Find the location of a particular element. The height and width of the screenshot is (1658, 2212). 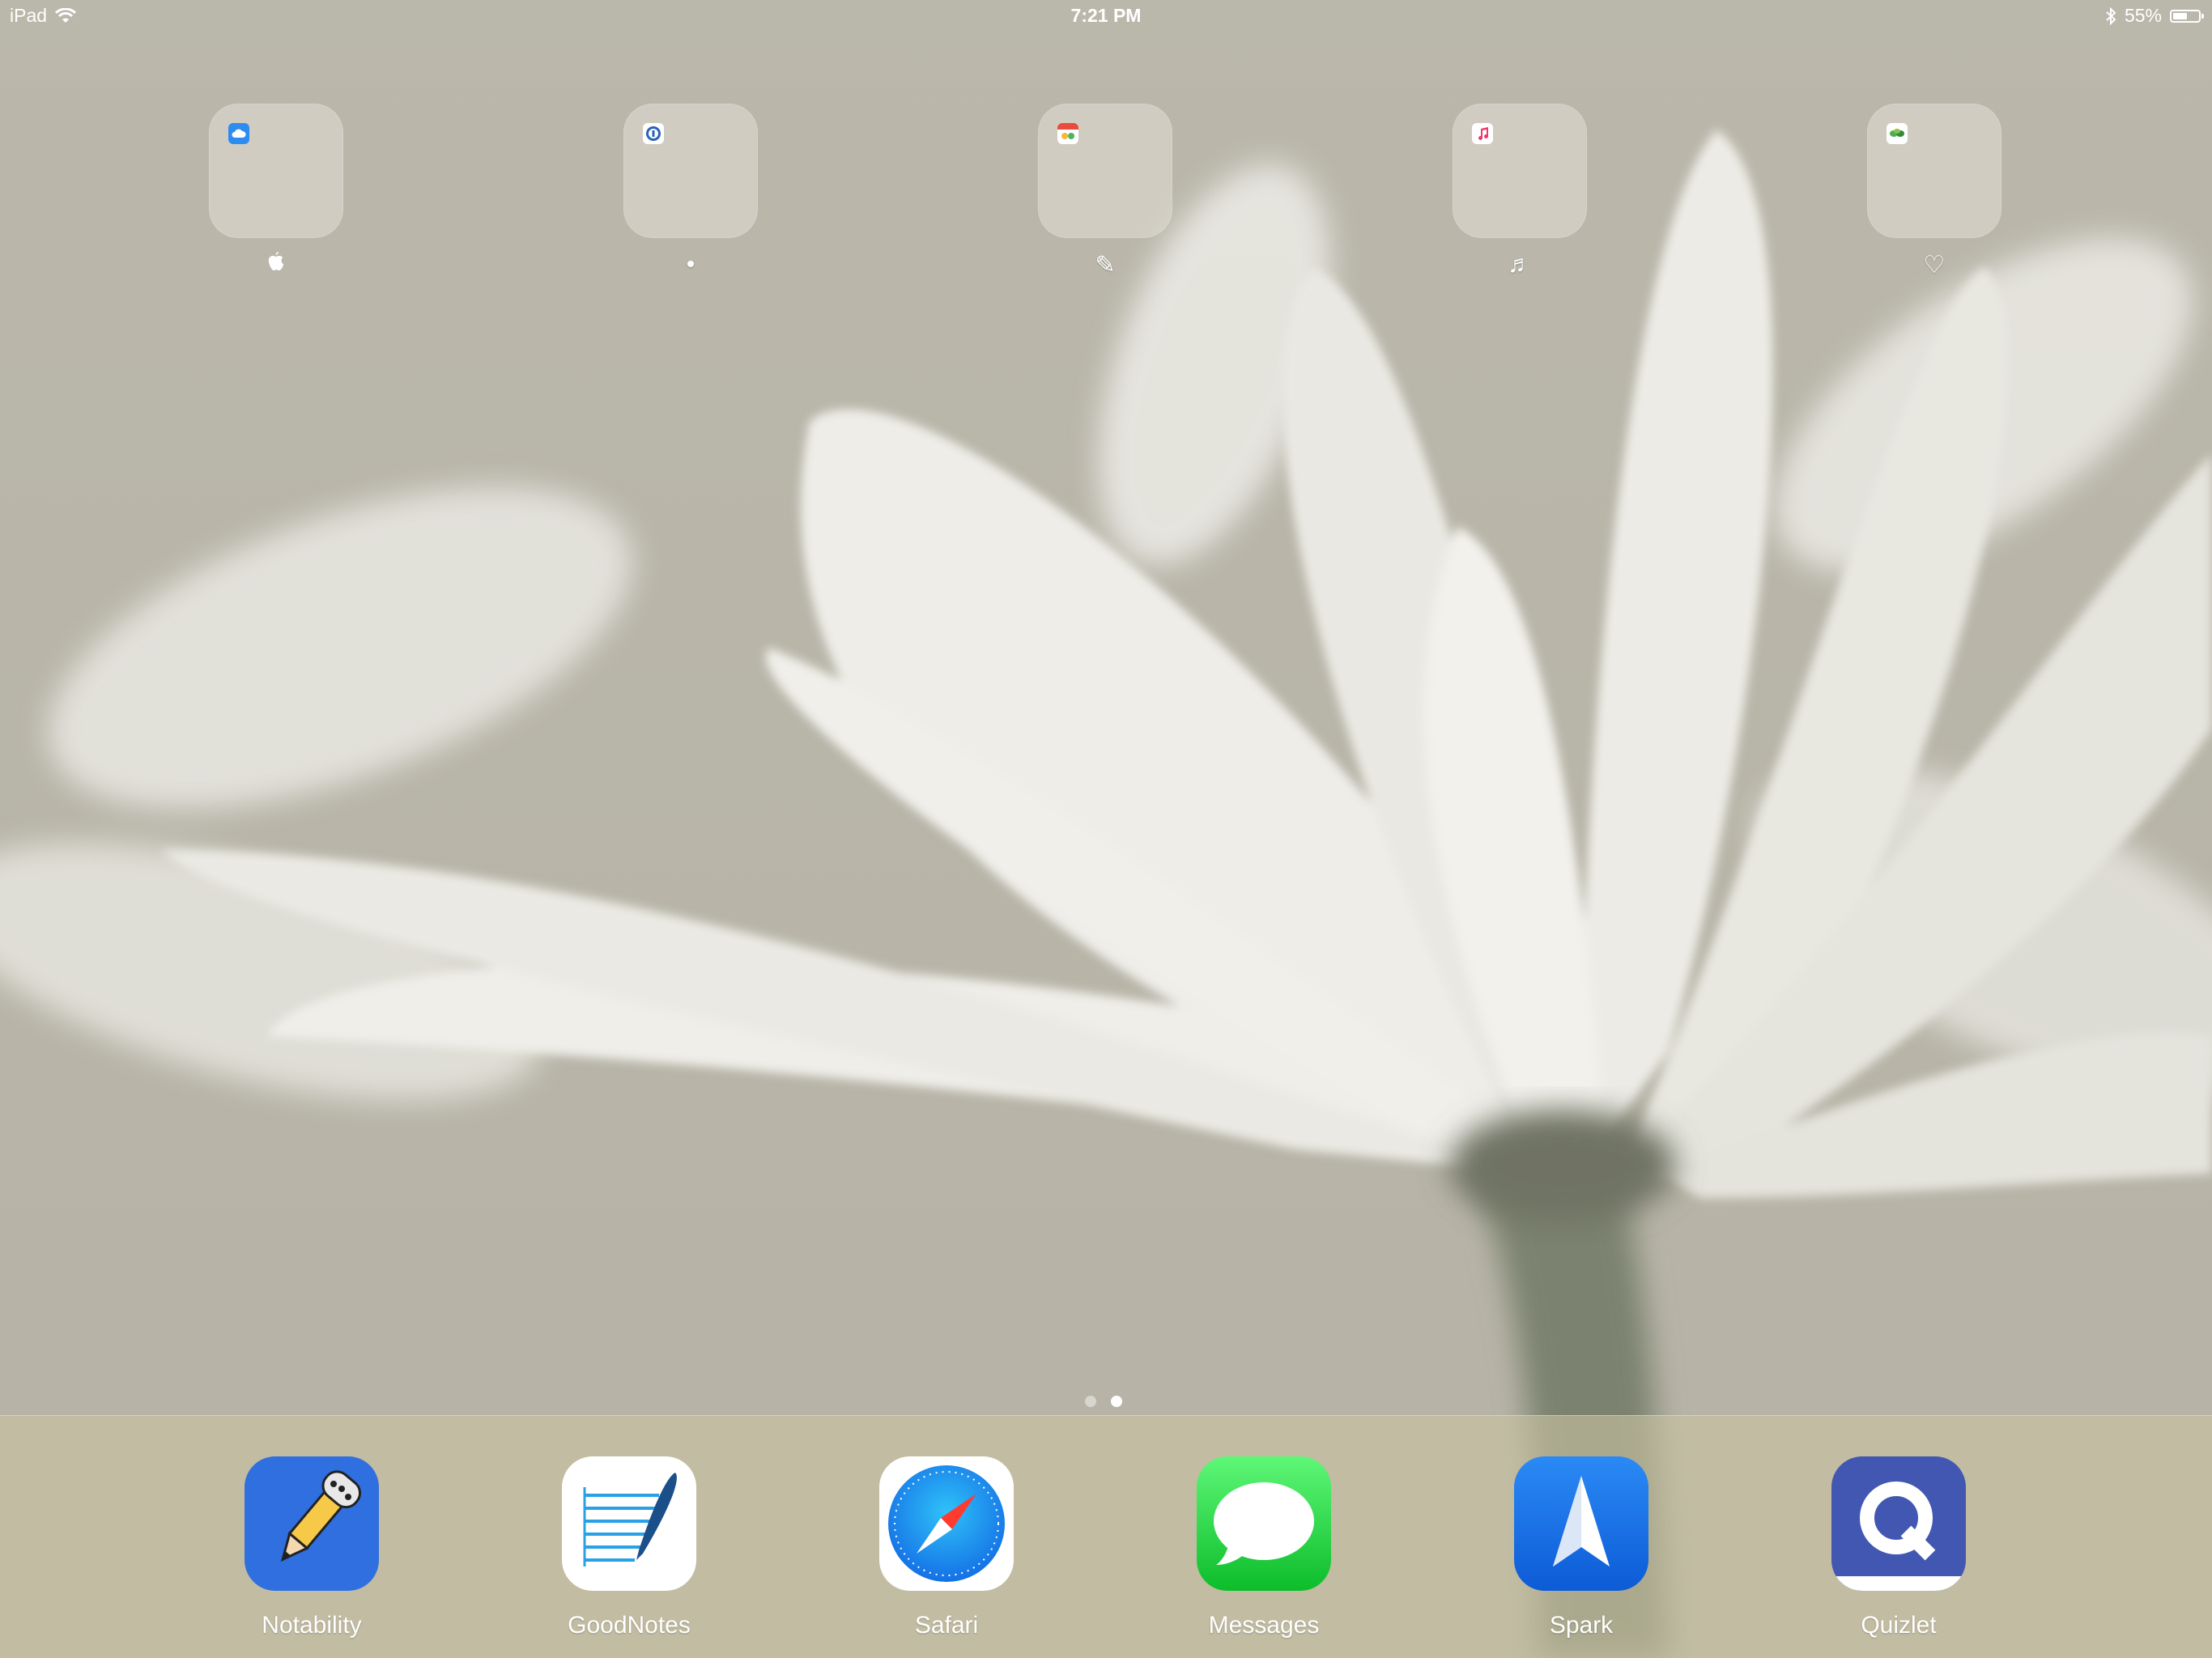

status-bar: iPad 7:21 PM 55% is located at coordinates (1106, 16).